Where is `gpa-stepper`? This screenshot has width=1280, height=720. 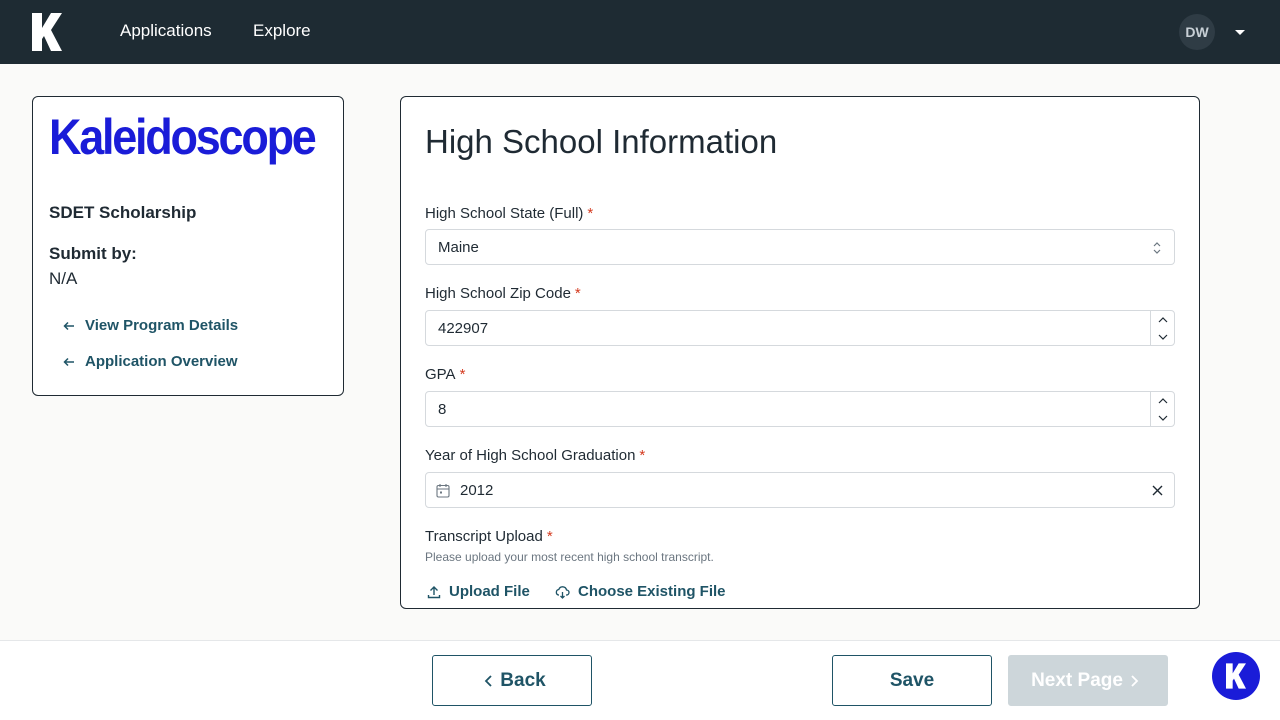 gpa-stepper is located at coordinates (1162, 409).